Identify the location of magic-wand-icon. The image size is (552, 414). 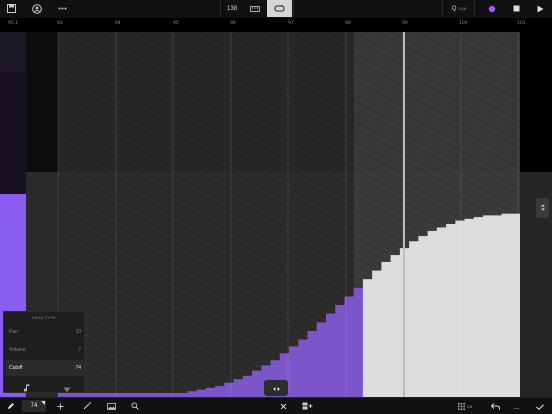
(87, 405).